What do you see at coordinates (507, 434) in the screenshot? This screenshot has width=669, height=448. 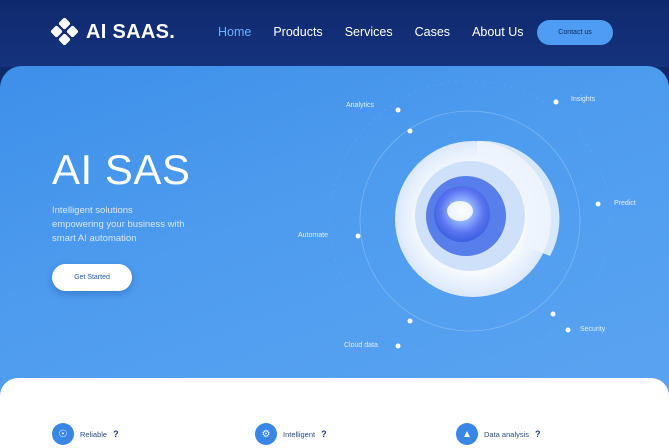 I see `feature-label: Data analysis` at bounding box center [507, 434].